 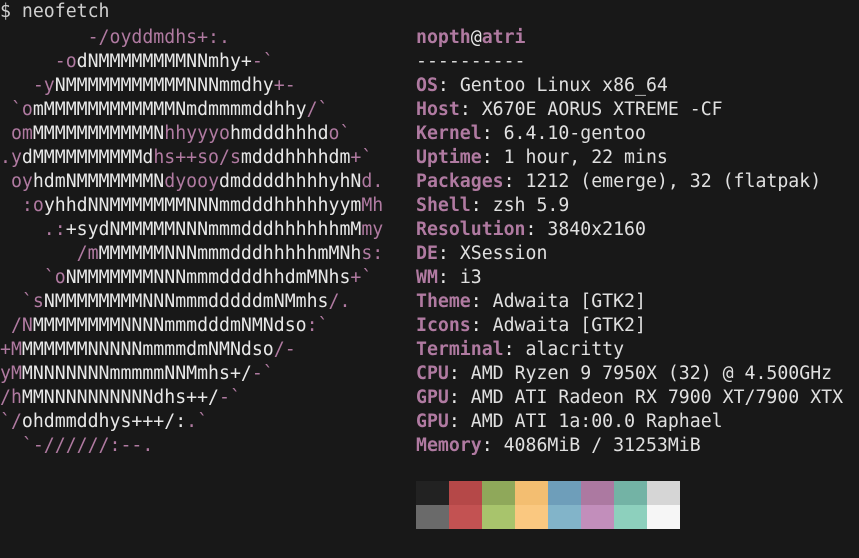 I want to click on info-value: XSession, so click(x=503, y=253).